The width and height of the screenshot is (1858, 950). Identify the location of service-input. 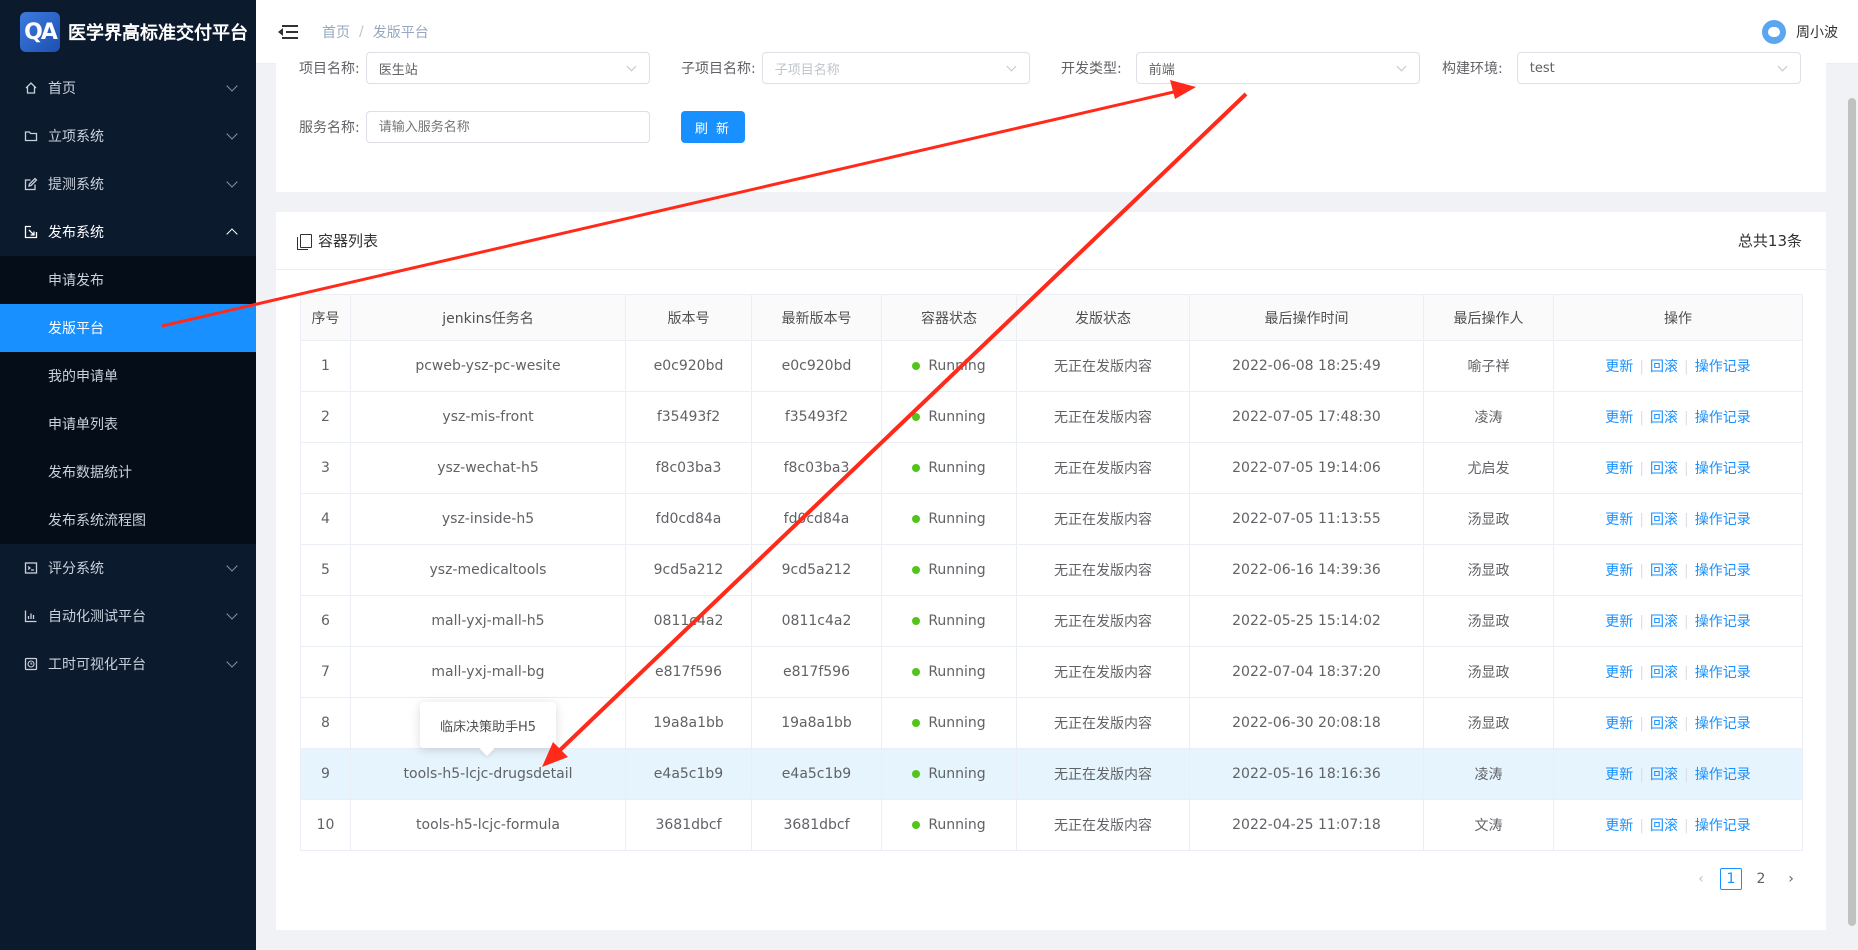
(507, 127).